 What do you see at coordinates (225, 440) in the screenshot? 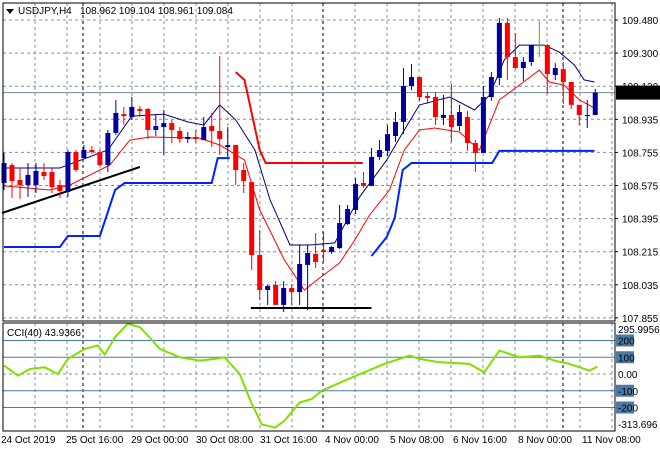
I see `time-label: 30 Oct 08:00` at bounding box center [225, 440].